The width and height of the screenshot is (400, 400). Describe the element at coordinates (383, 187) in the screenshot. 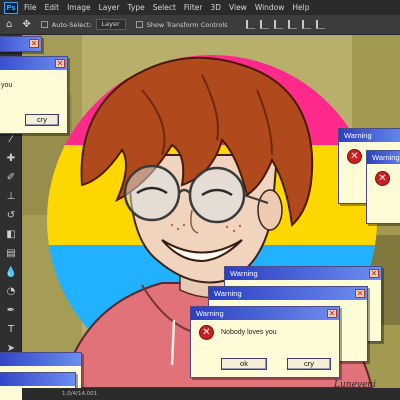

I see `dialog-right-front: Warning ✕` at that location.